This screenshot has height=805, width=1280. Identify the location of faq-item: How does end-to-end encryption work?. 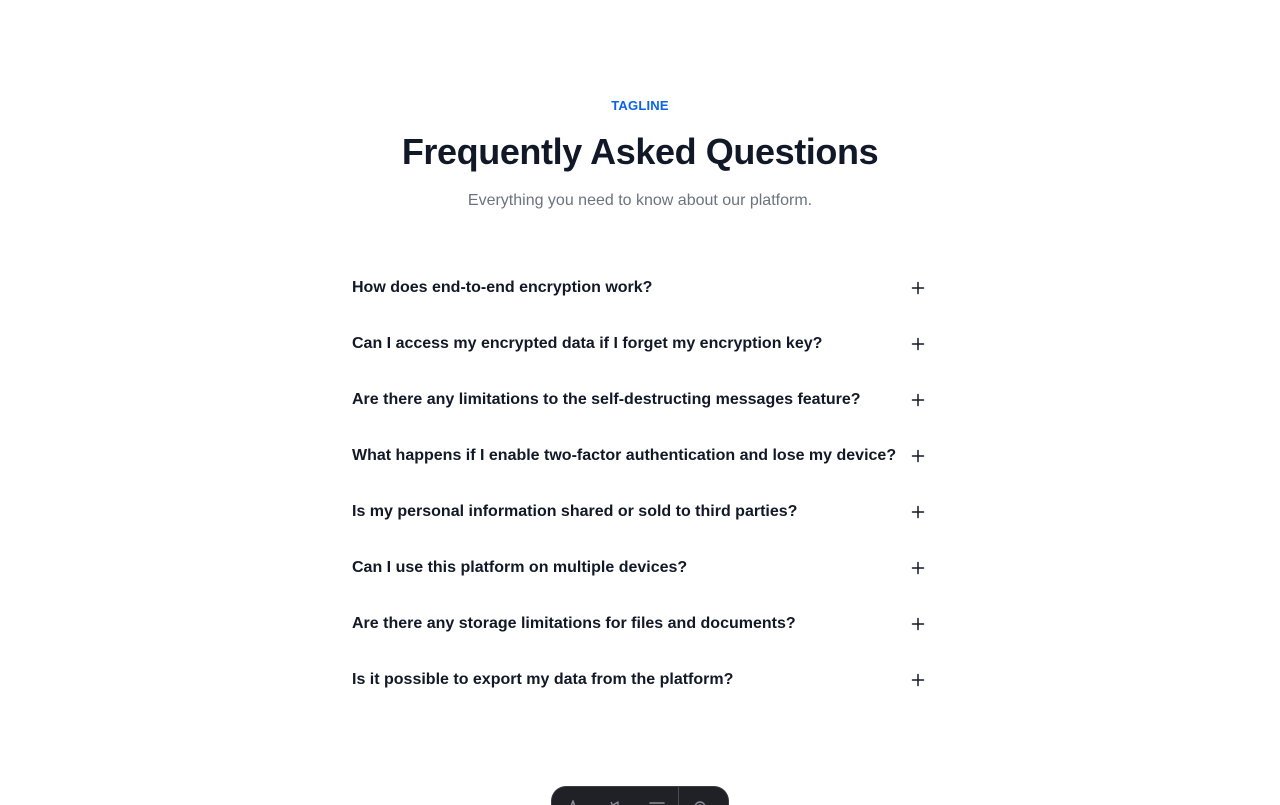
(640, 288).